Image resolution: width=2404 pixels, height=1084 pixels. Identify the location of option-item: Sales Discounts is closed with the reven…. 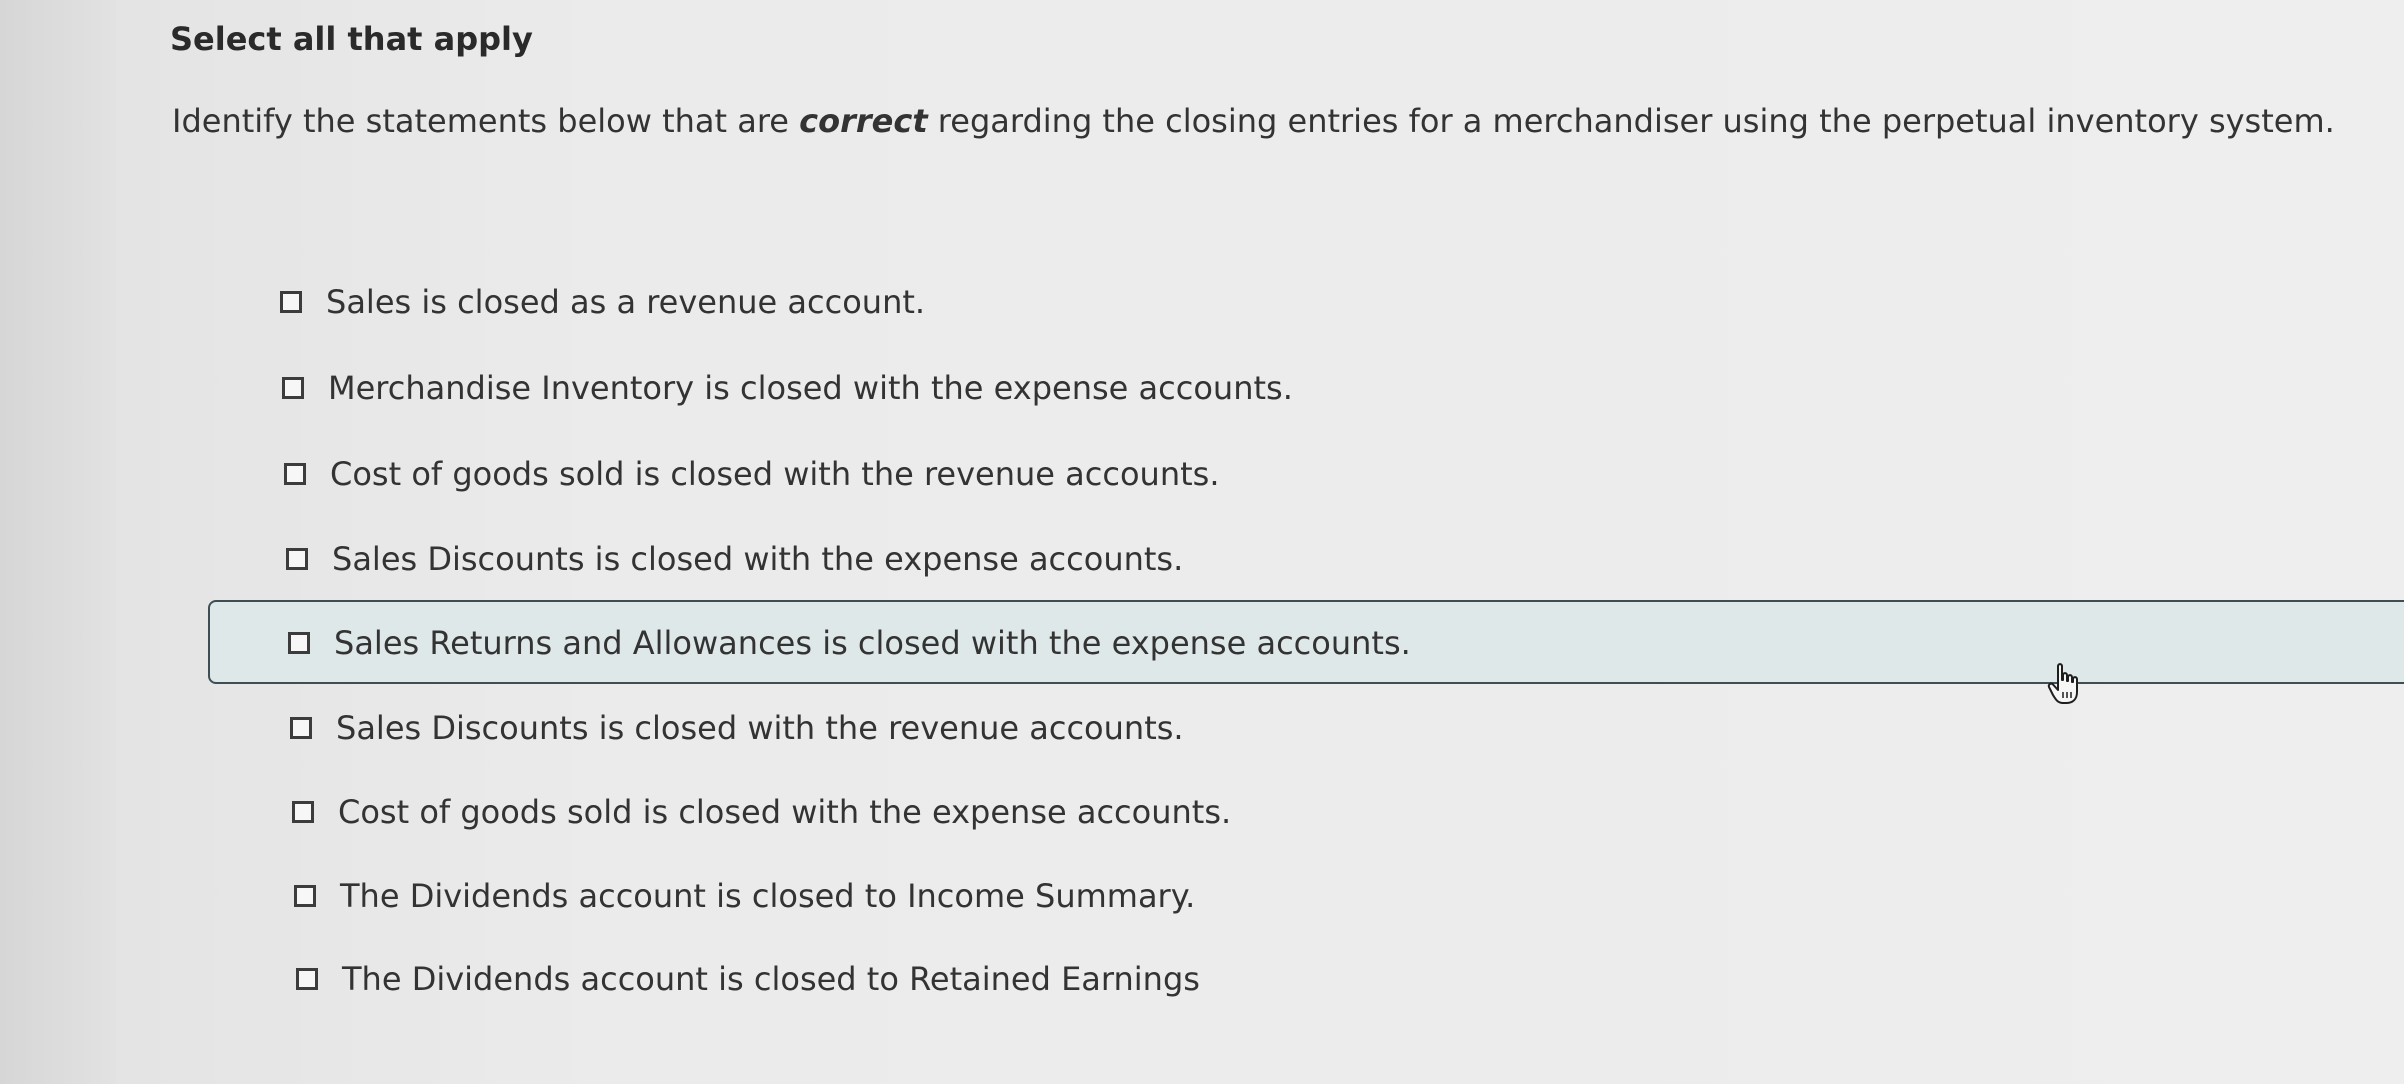
(737, 728).